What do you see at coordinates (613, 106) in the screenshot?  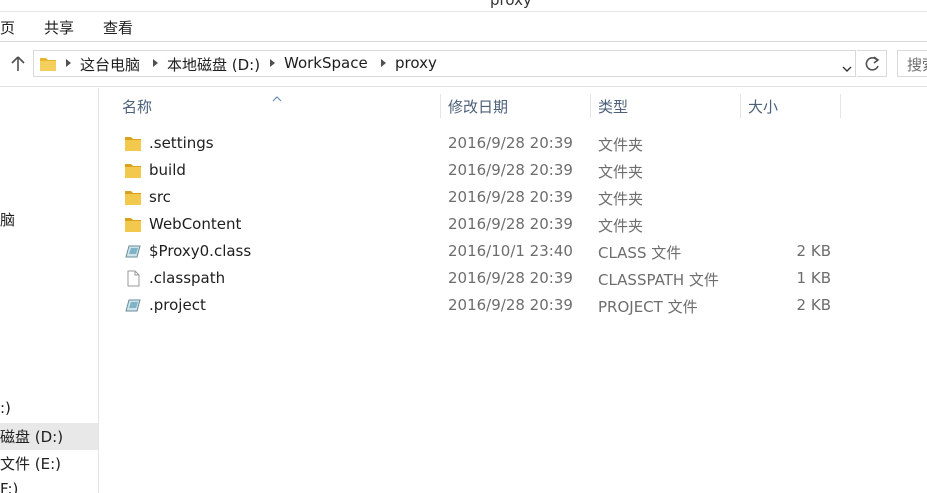 I see `column-header-type: 类型` at bounding box center [613, 106].